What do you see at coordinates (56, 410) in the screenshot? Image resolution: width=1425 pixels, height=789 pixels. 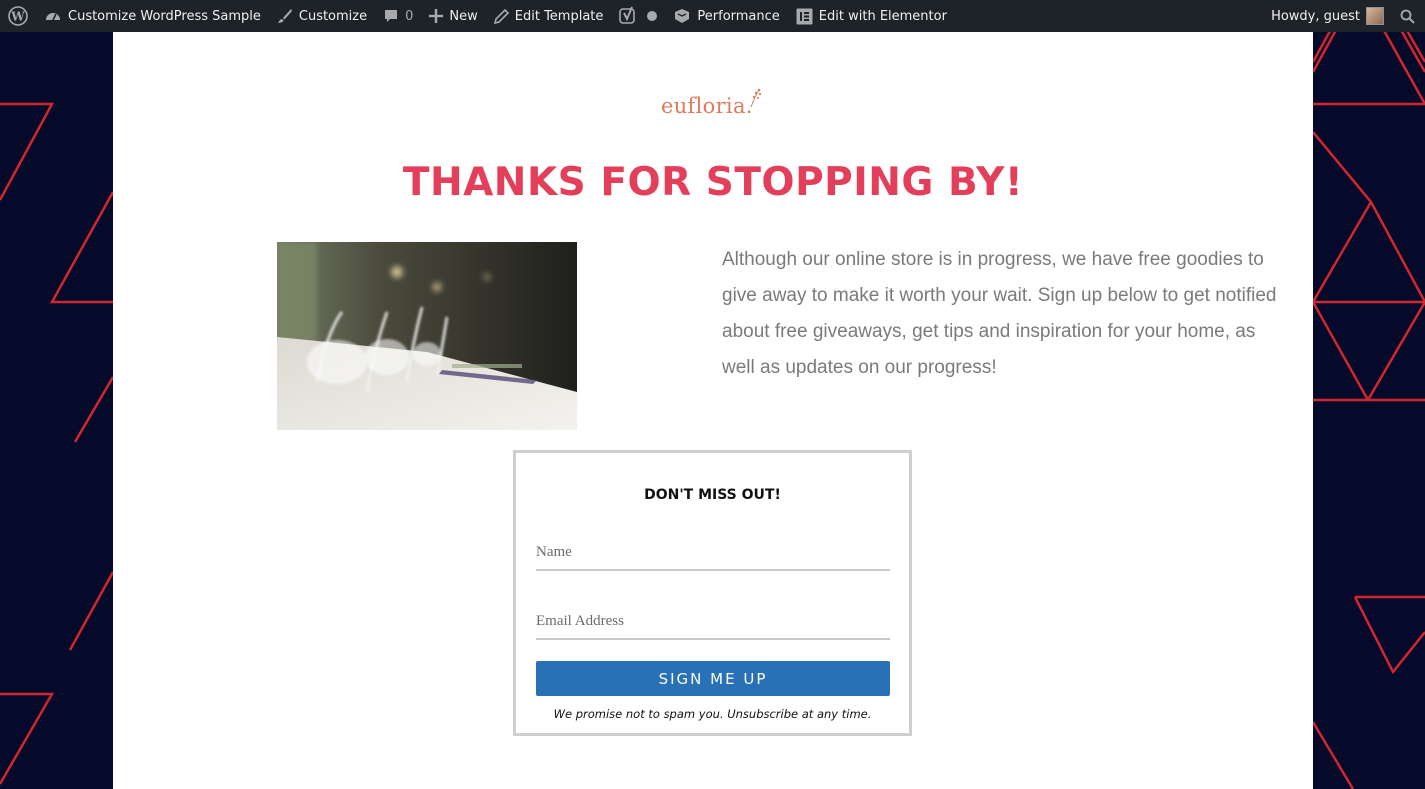 I see `background-pattern-left` at bounding box center [56, 410].